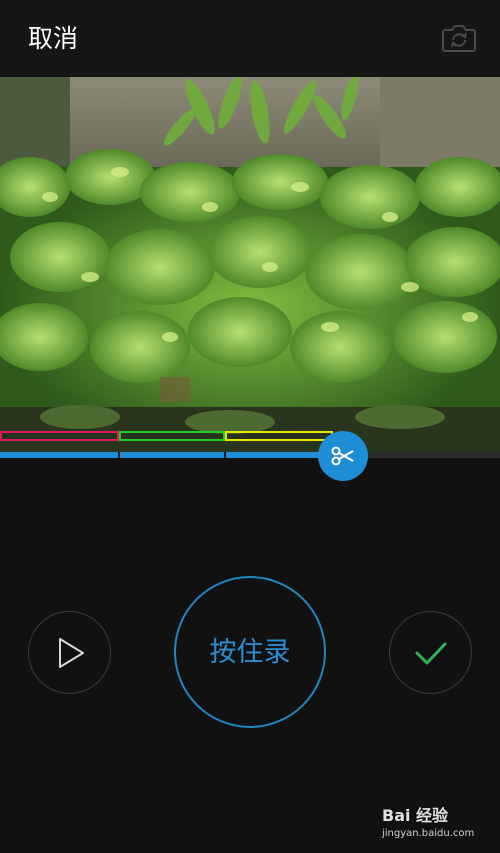  Describe the element at coordinates (53, 39) in the screenshot. I see `cancel-button: 取消` at that location.